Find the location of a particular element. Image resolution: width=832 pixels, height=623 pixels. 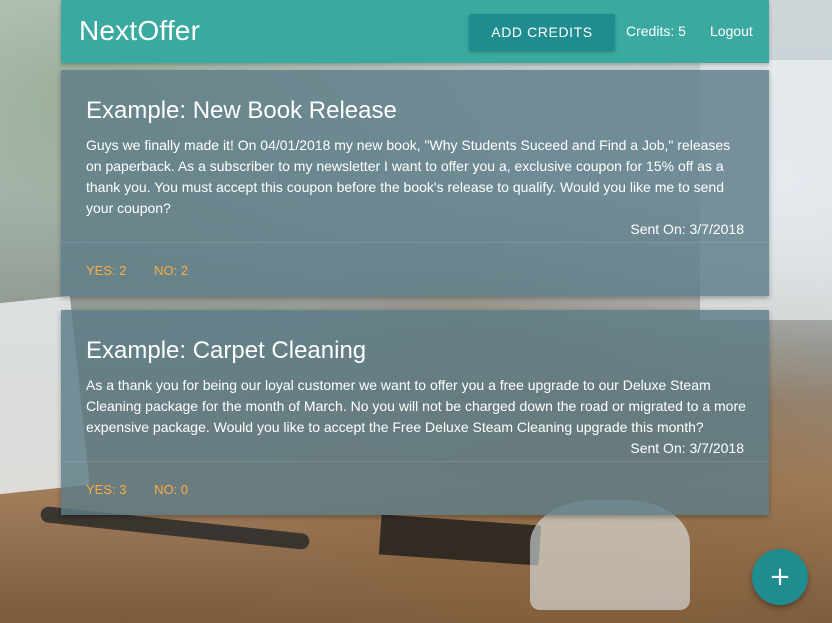

yes-count: YES: 2 is located at coordinates (106, 270).